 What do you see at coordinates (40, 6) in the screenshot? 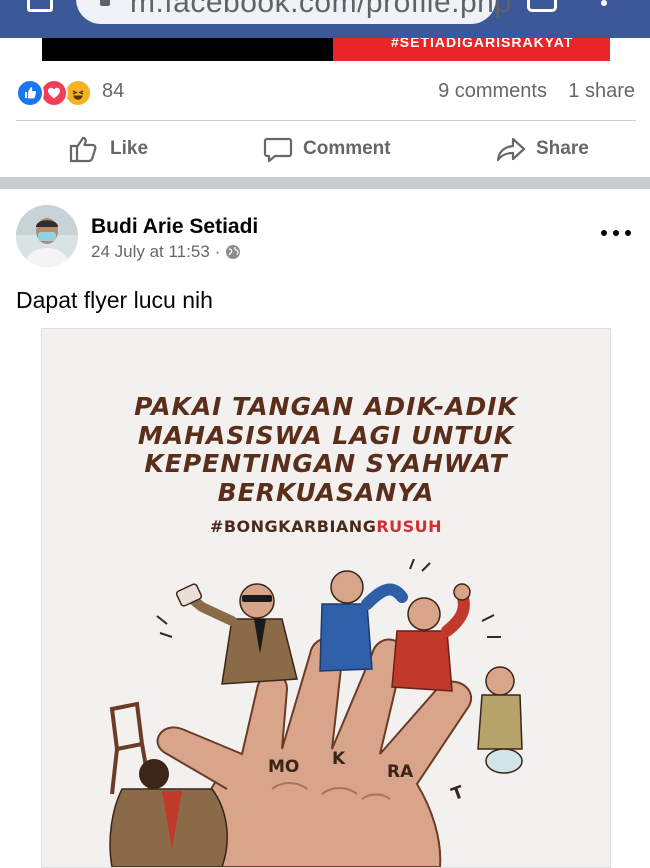
I see `home-icon` at bounding box center [40, 6].